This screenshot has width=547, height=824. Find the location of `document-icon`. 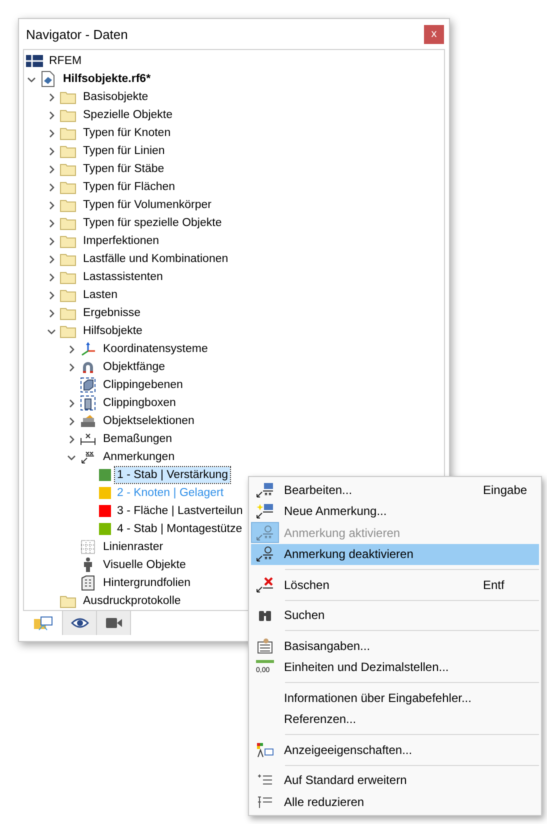

document-icon is located at coordinates (48, 79).